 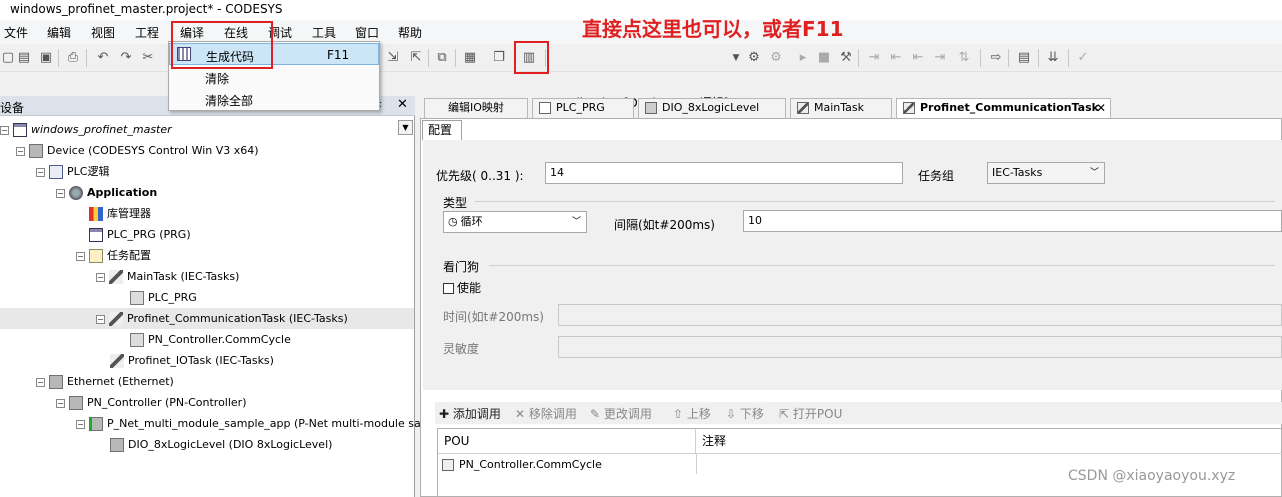 I want to click on priority-input: 14, so click(x=724, y=173).